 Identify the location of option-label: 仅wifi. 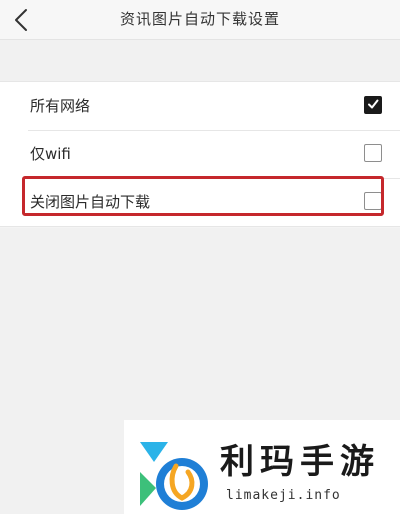
(50, 154).